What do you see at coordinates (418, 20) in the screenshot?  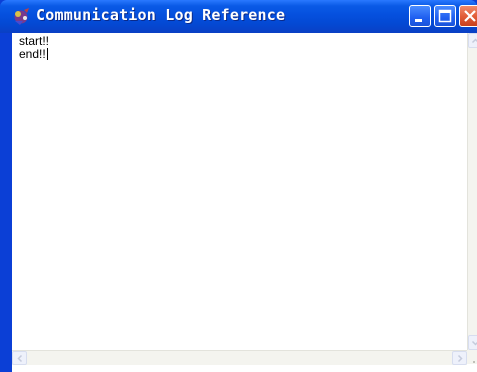 I see `minimize-icon` at bounding box center [418, 20].